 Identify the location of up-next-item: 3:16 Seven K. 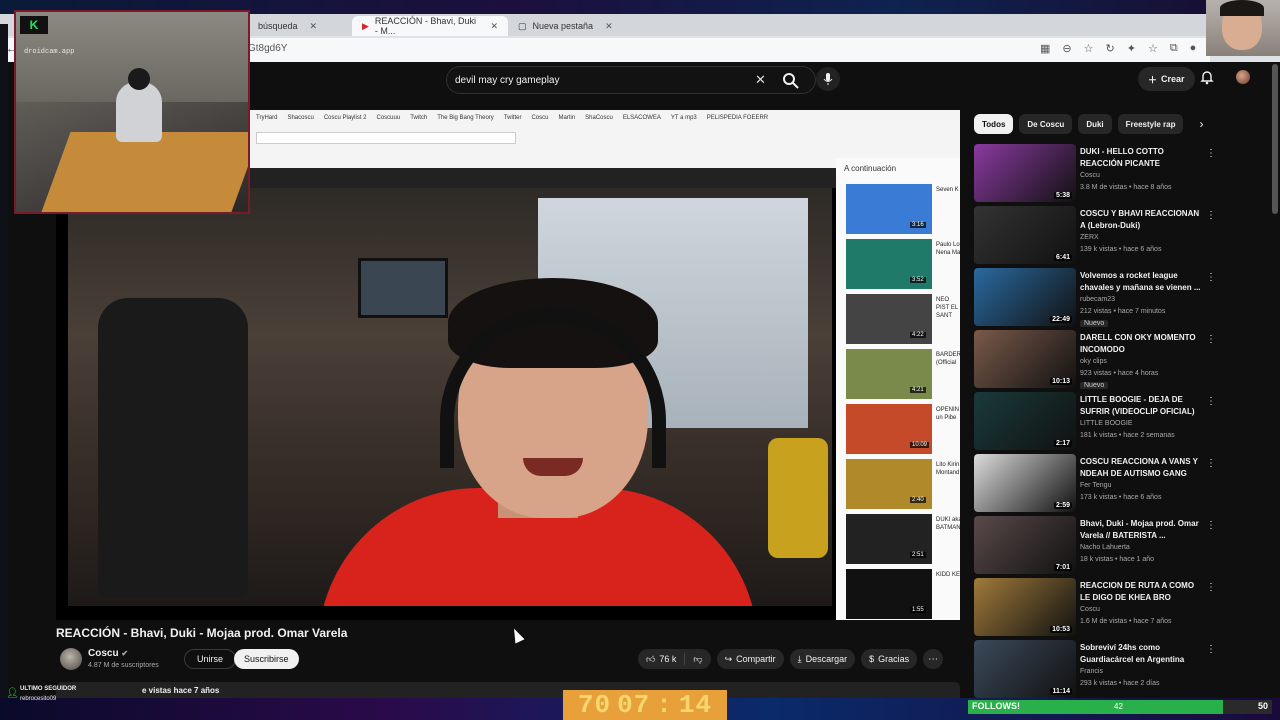
(903, 211).